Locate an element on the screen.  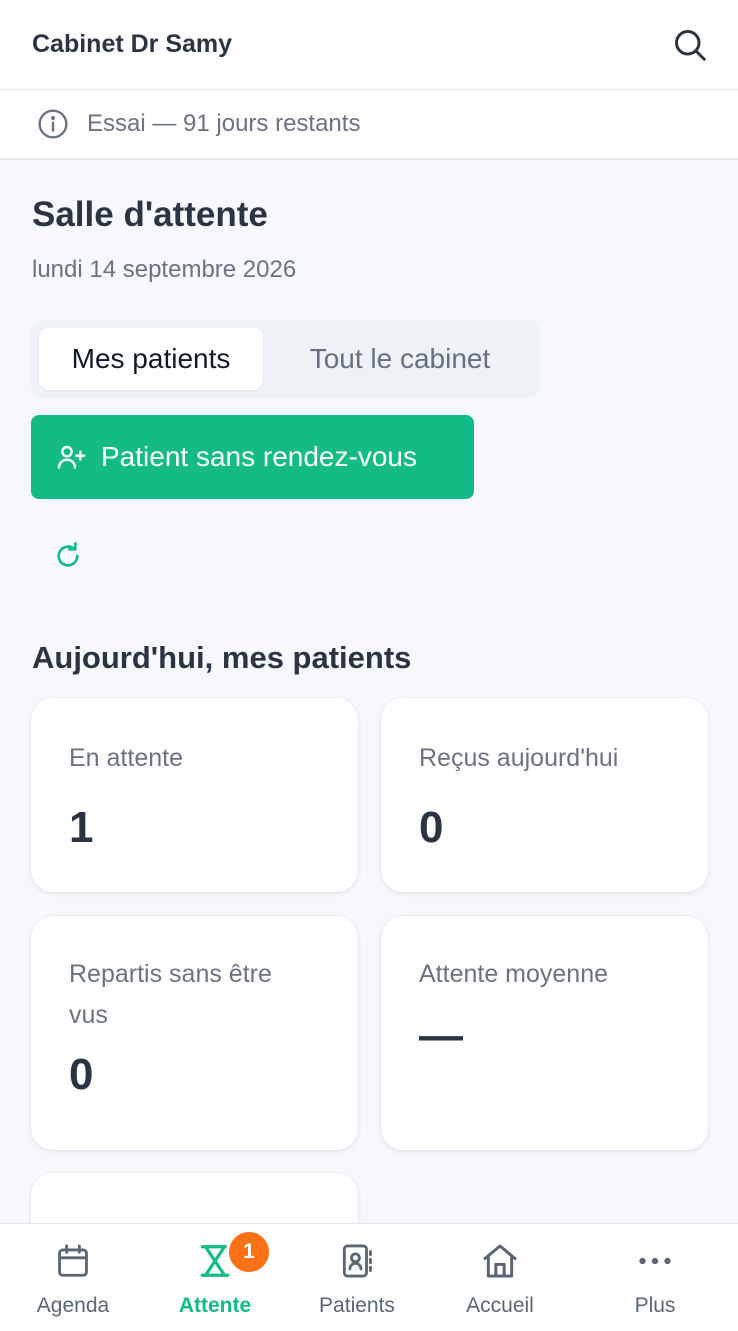
nav-item-patients: Patients is located at coordinates (357, 1277).